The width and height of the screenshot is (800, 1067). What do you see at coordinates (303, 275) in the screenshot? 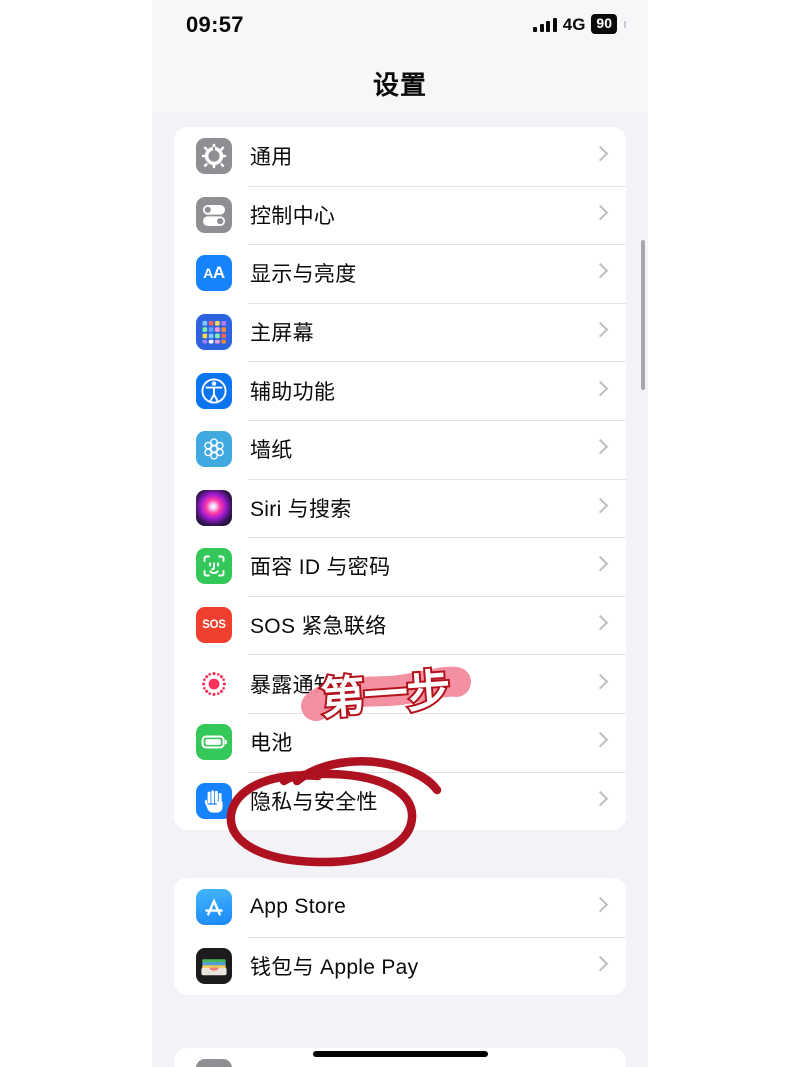
I see `settings-row-label: 显示与亮度` at bounding box center [303, 275].